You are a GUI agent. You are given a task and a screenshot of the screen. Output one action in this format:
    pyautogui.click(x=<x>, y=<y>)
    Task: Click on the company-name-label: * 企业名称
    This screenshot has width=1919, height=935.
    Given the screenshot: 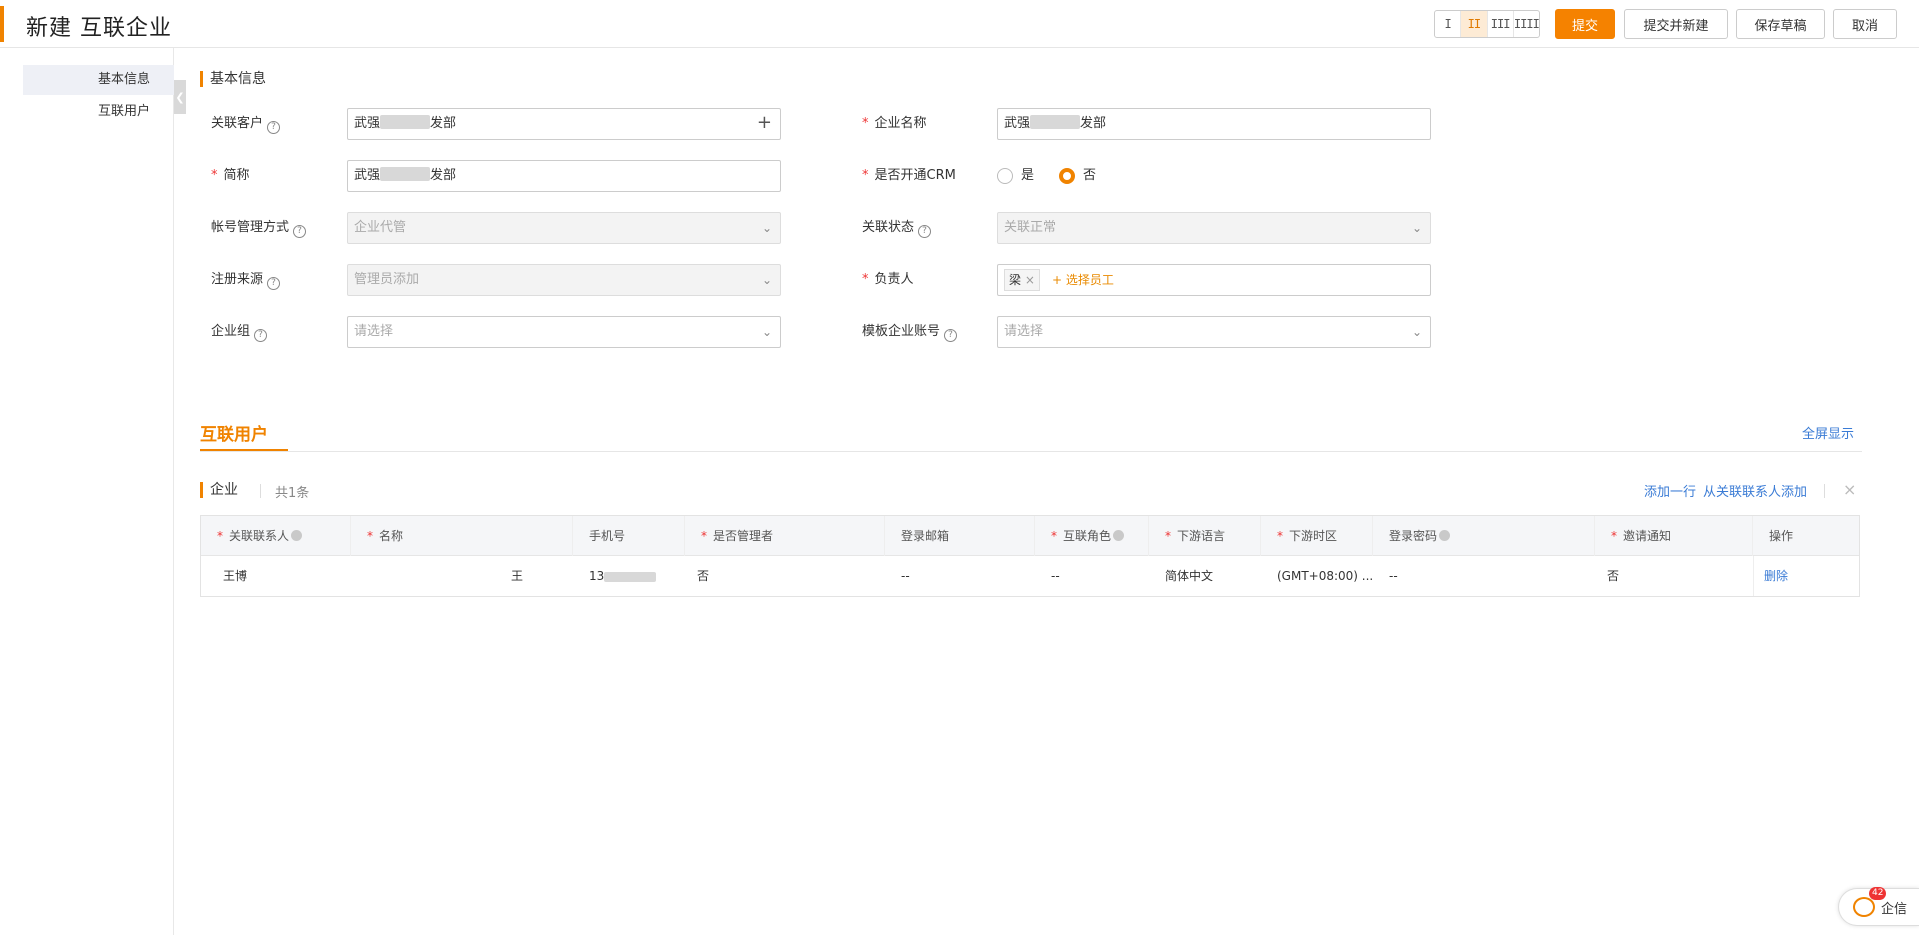 What is the action you would take?
    pyautogui.click(x=894, y=123)
    